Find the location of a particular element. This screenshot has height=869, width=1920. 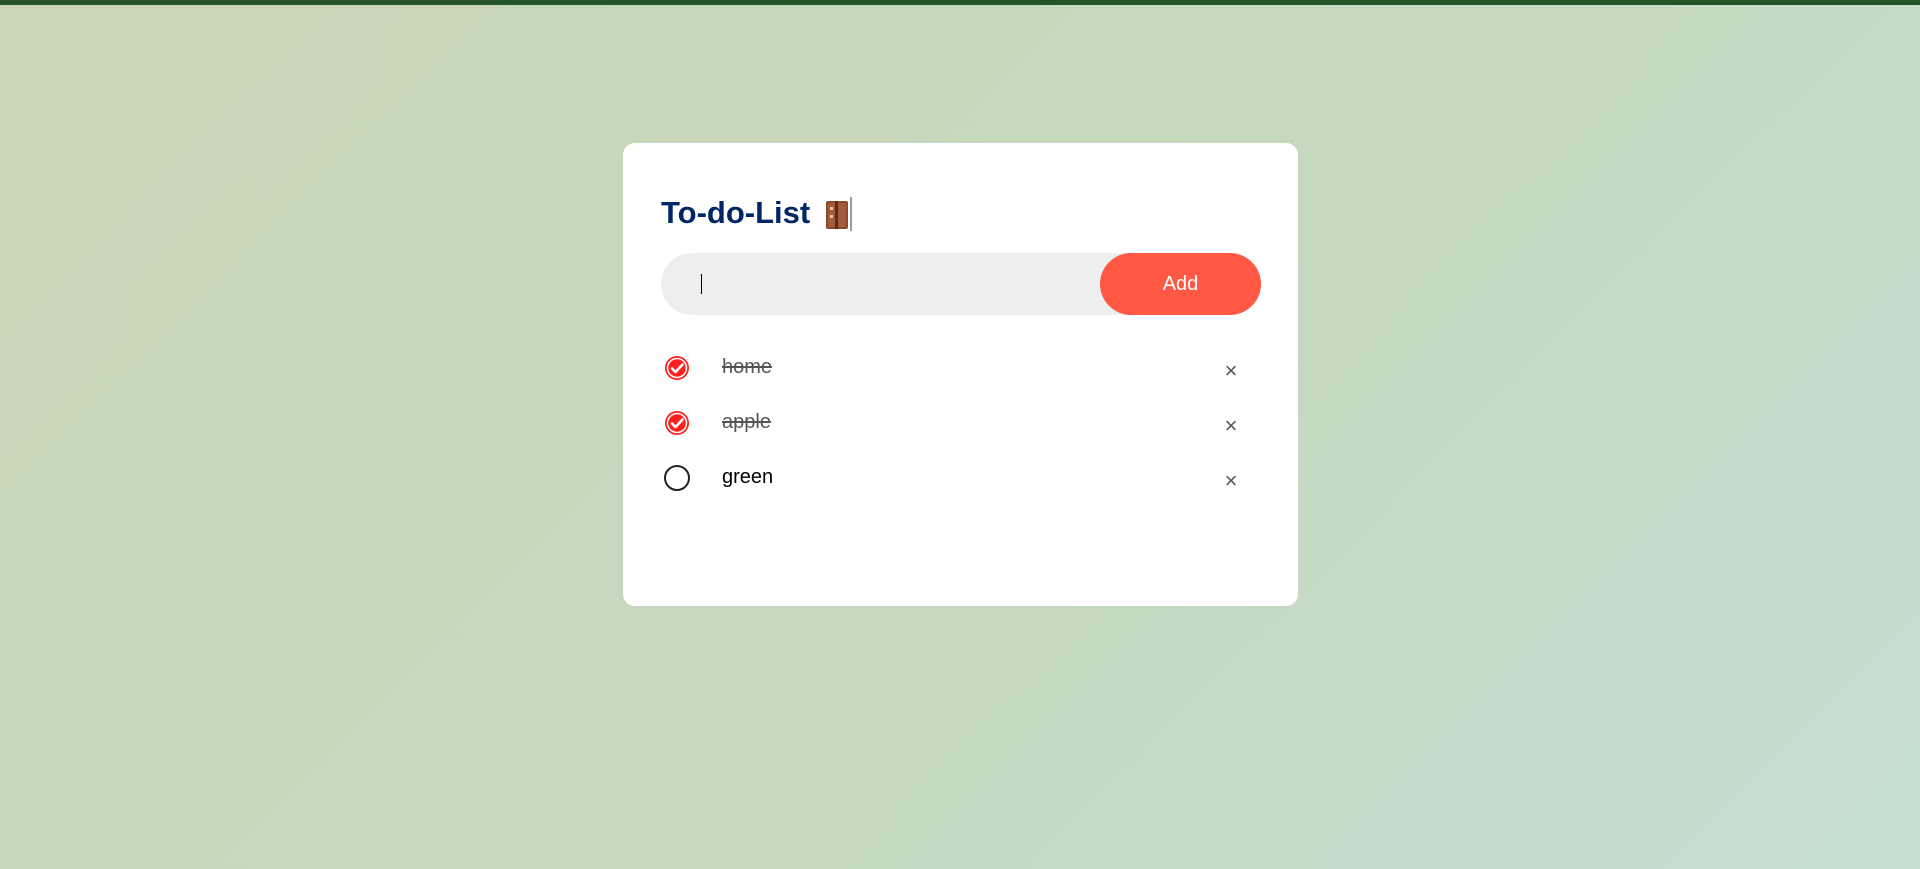

task-label: home is located at coordinates (747, 367).